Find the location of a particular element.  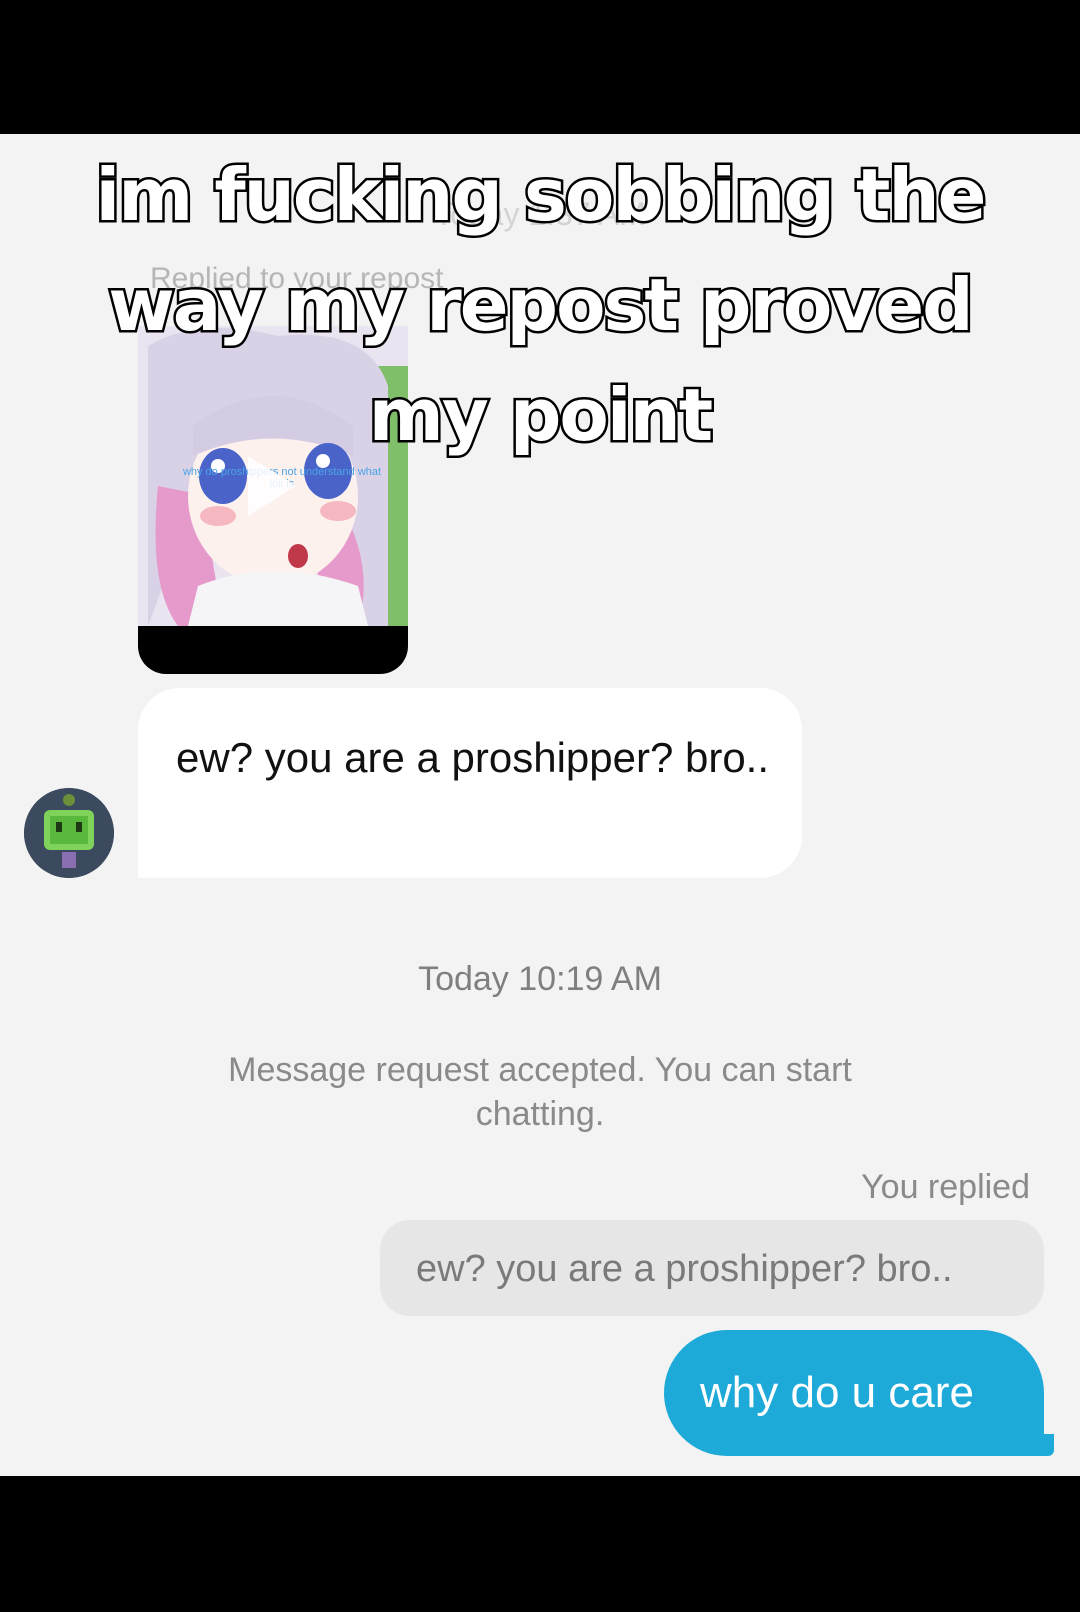

quoted-message-bubble: ew? you are a proshipper? bro.. is located at coordinates (712, 1268).